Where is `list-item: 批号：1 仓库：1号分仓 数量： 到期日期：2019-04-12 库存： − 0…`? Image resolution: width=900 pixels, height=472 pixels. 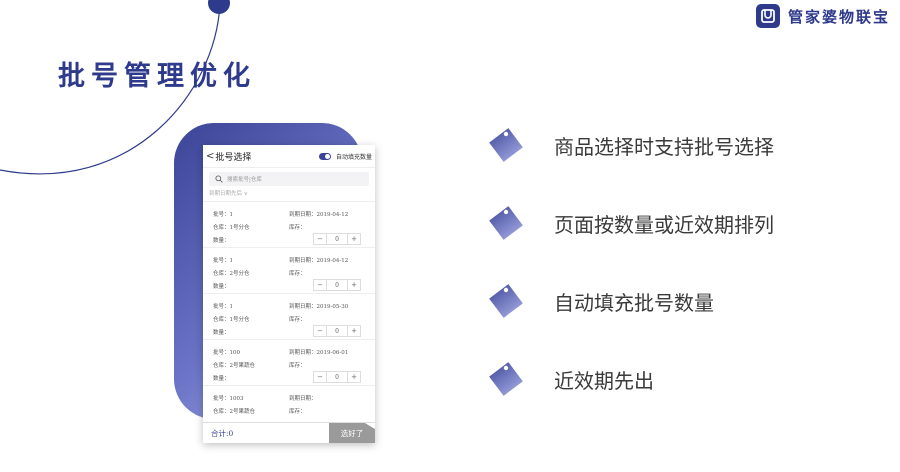
list-item: 批号：1 仓库：1号分仓 数量： 到期日期：2019-04-12 库存： − 0… is located at coordinates (289, 225).